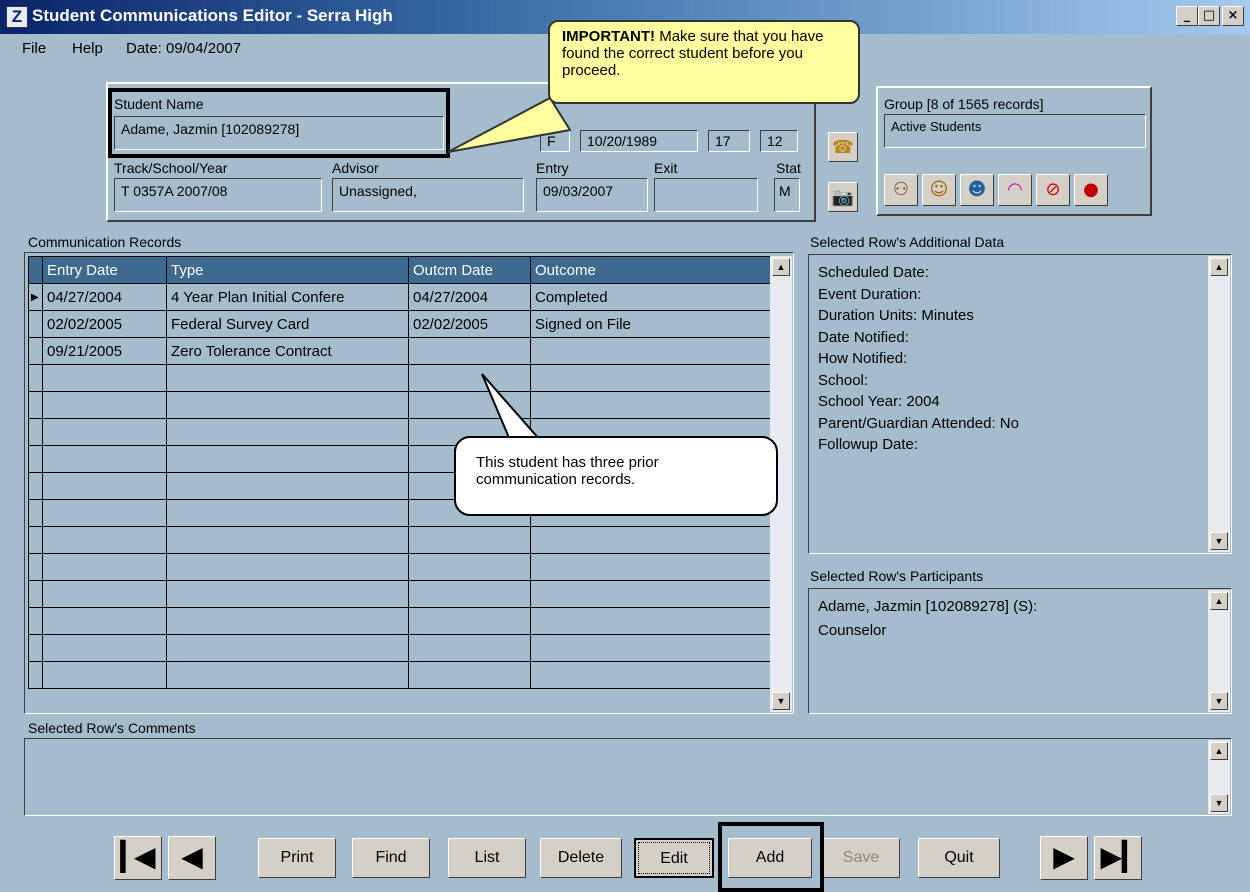 Image resolution: width=1250 pixels, height=892 pixels. Describe the element at coordinates (628, 777) in the screenshot. I see `comments-panel` at that location.